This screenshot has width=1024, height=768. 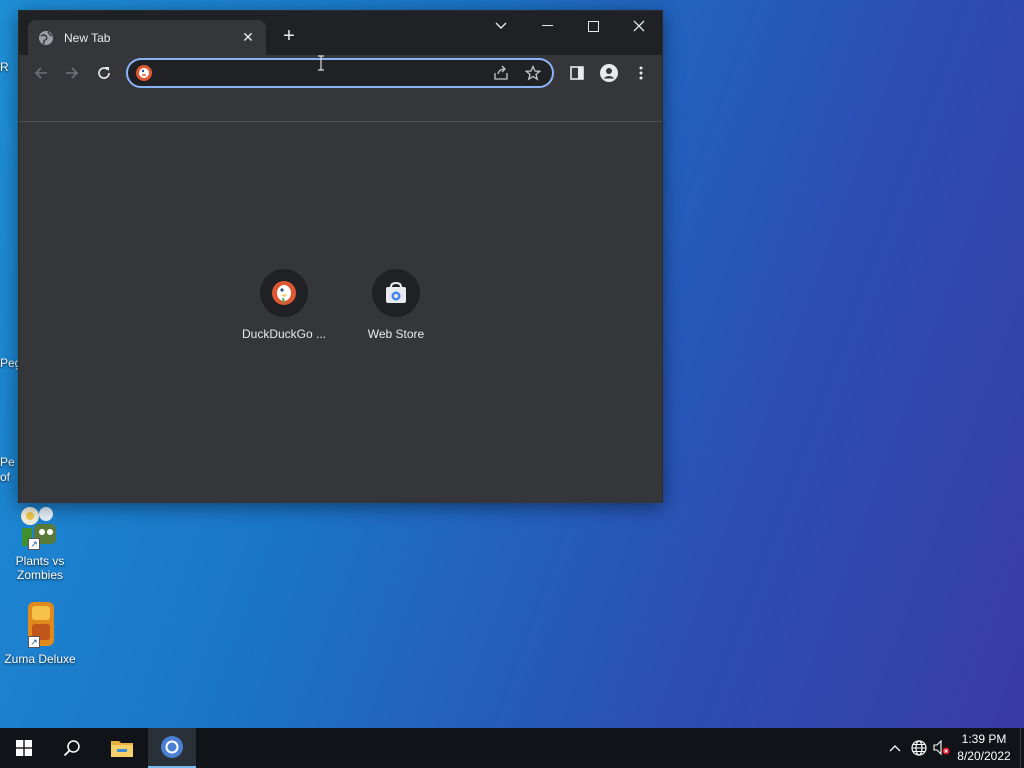 I want to click on network-button, so click(x=919, y=748).